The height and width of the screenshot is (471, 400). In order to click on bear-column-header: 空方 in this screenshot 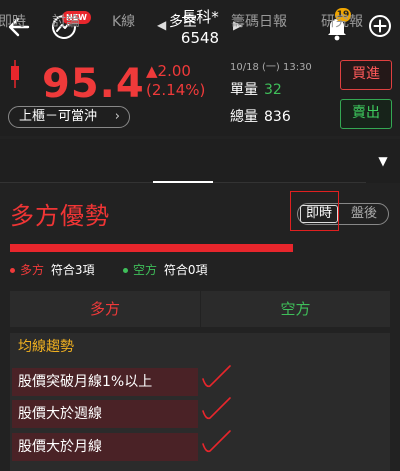, I will do `click(295, 309)`.